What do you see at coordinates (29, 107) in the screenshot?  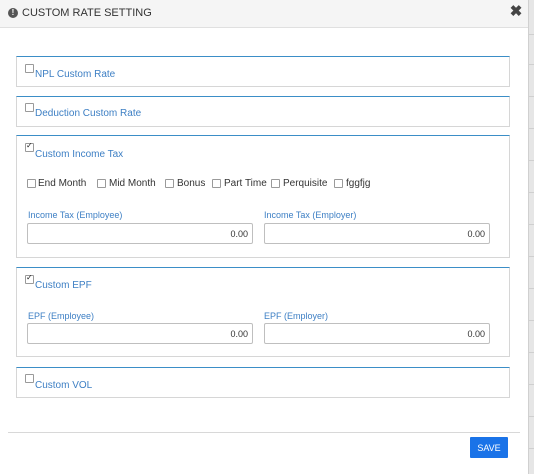 I see `deduction-custom-rate-checkbox` at bounding box center [29, 107].